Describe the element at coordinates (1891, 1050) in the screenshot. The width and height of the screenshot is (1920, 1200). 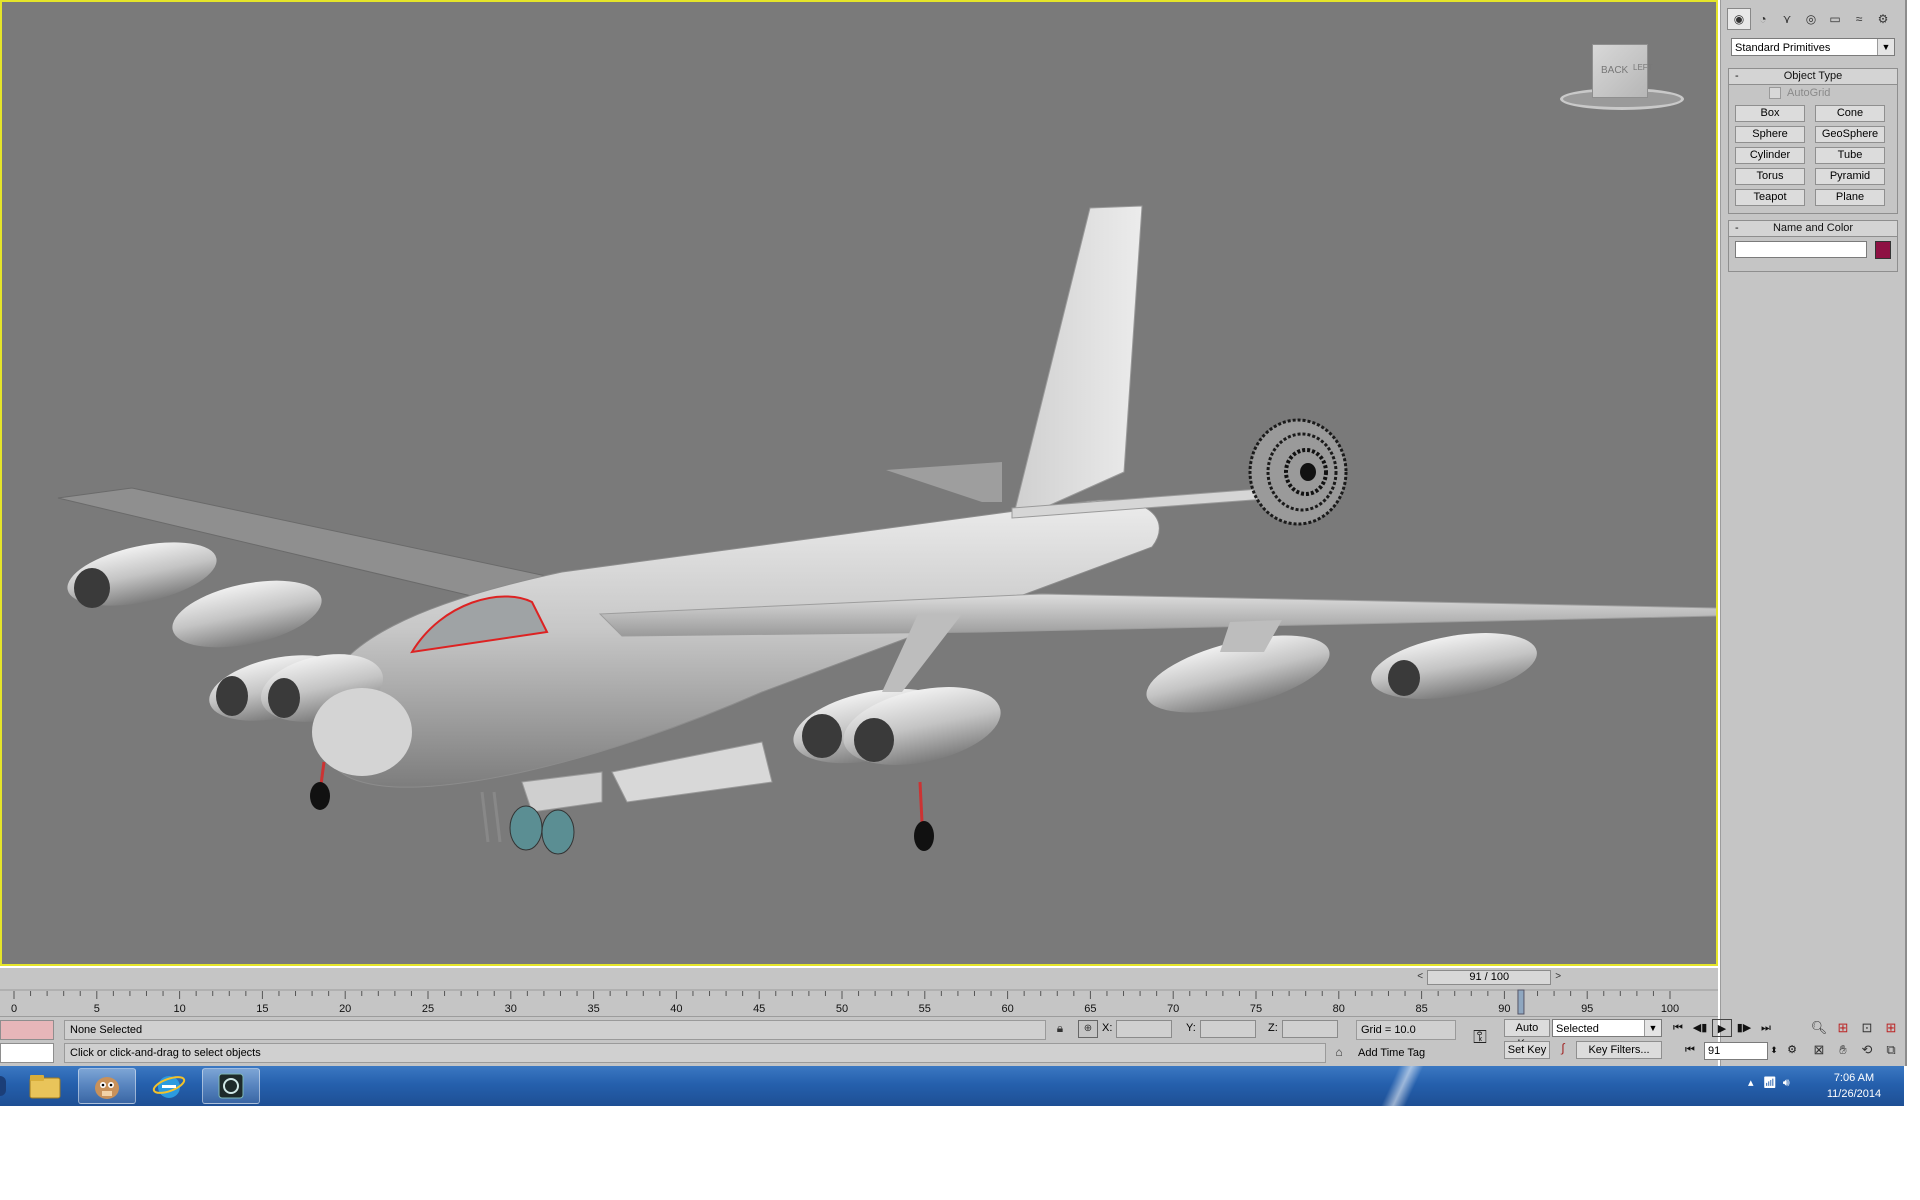
I see `maximize-viewport-icon: ⧉` at that location.